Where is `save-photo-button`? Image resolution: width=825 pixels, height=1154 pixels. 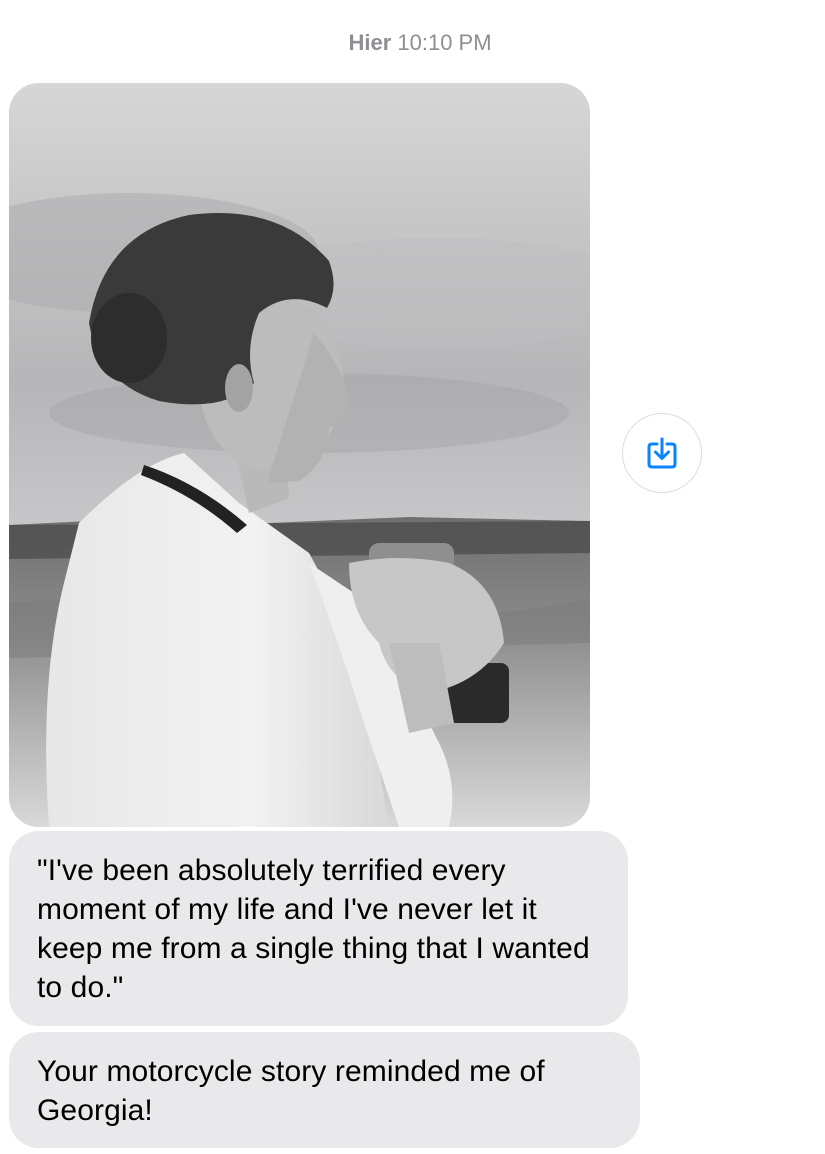
save-photo-button is located at coordinates (662, 453).